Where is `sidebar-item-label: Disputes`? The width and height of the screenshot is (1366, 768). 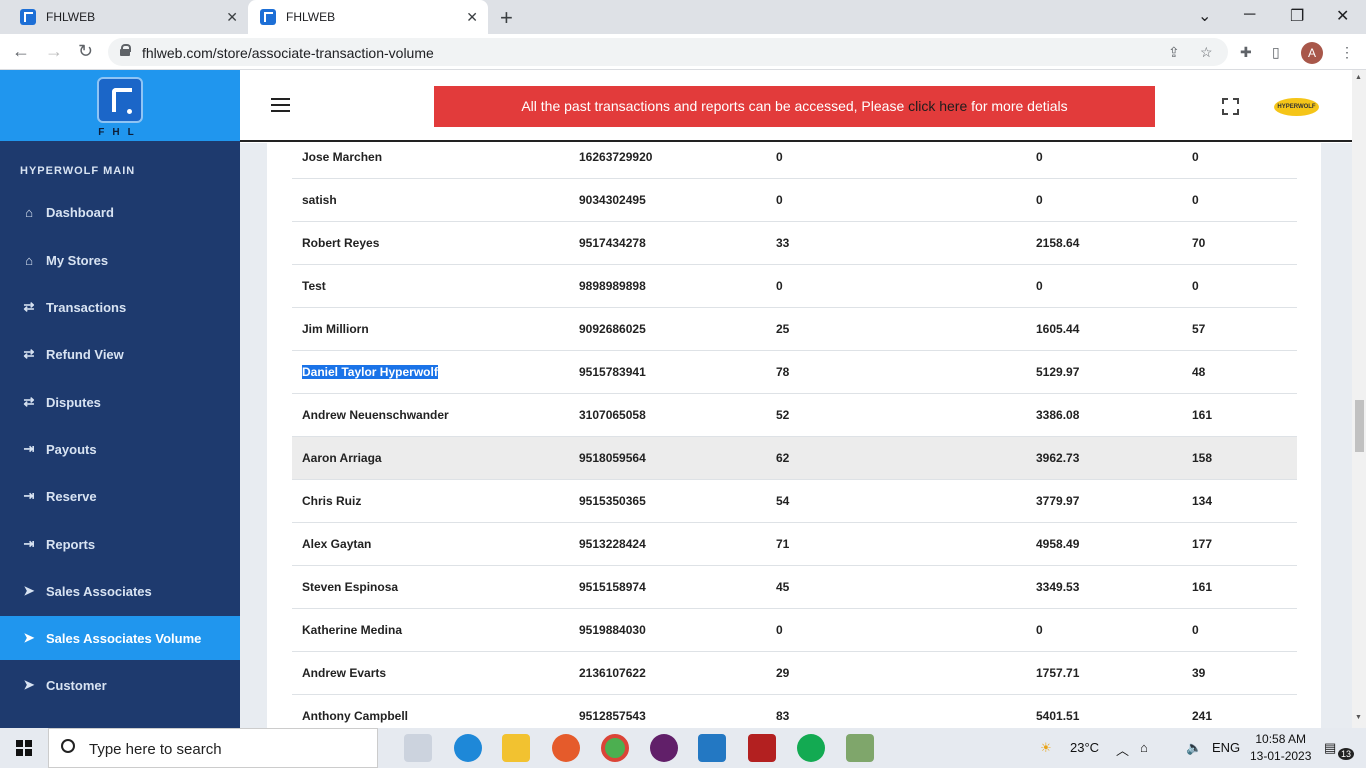 sidebar-item-label: Disputes is located at coordinates (73, 402).